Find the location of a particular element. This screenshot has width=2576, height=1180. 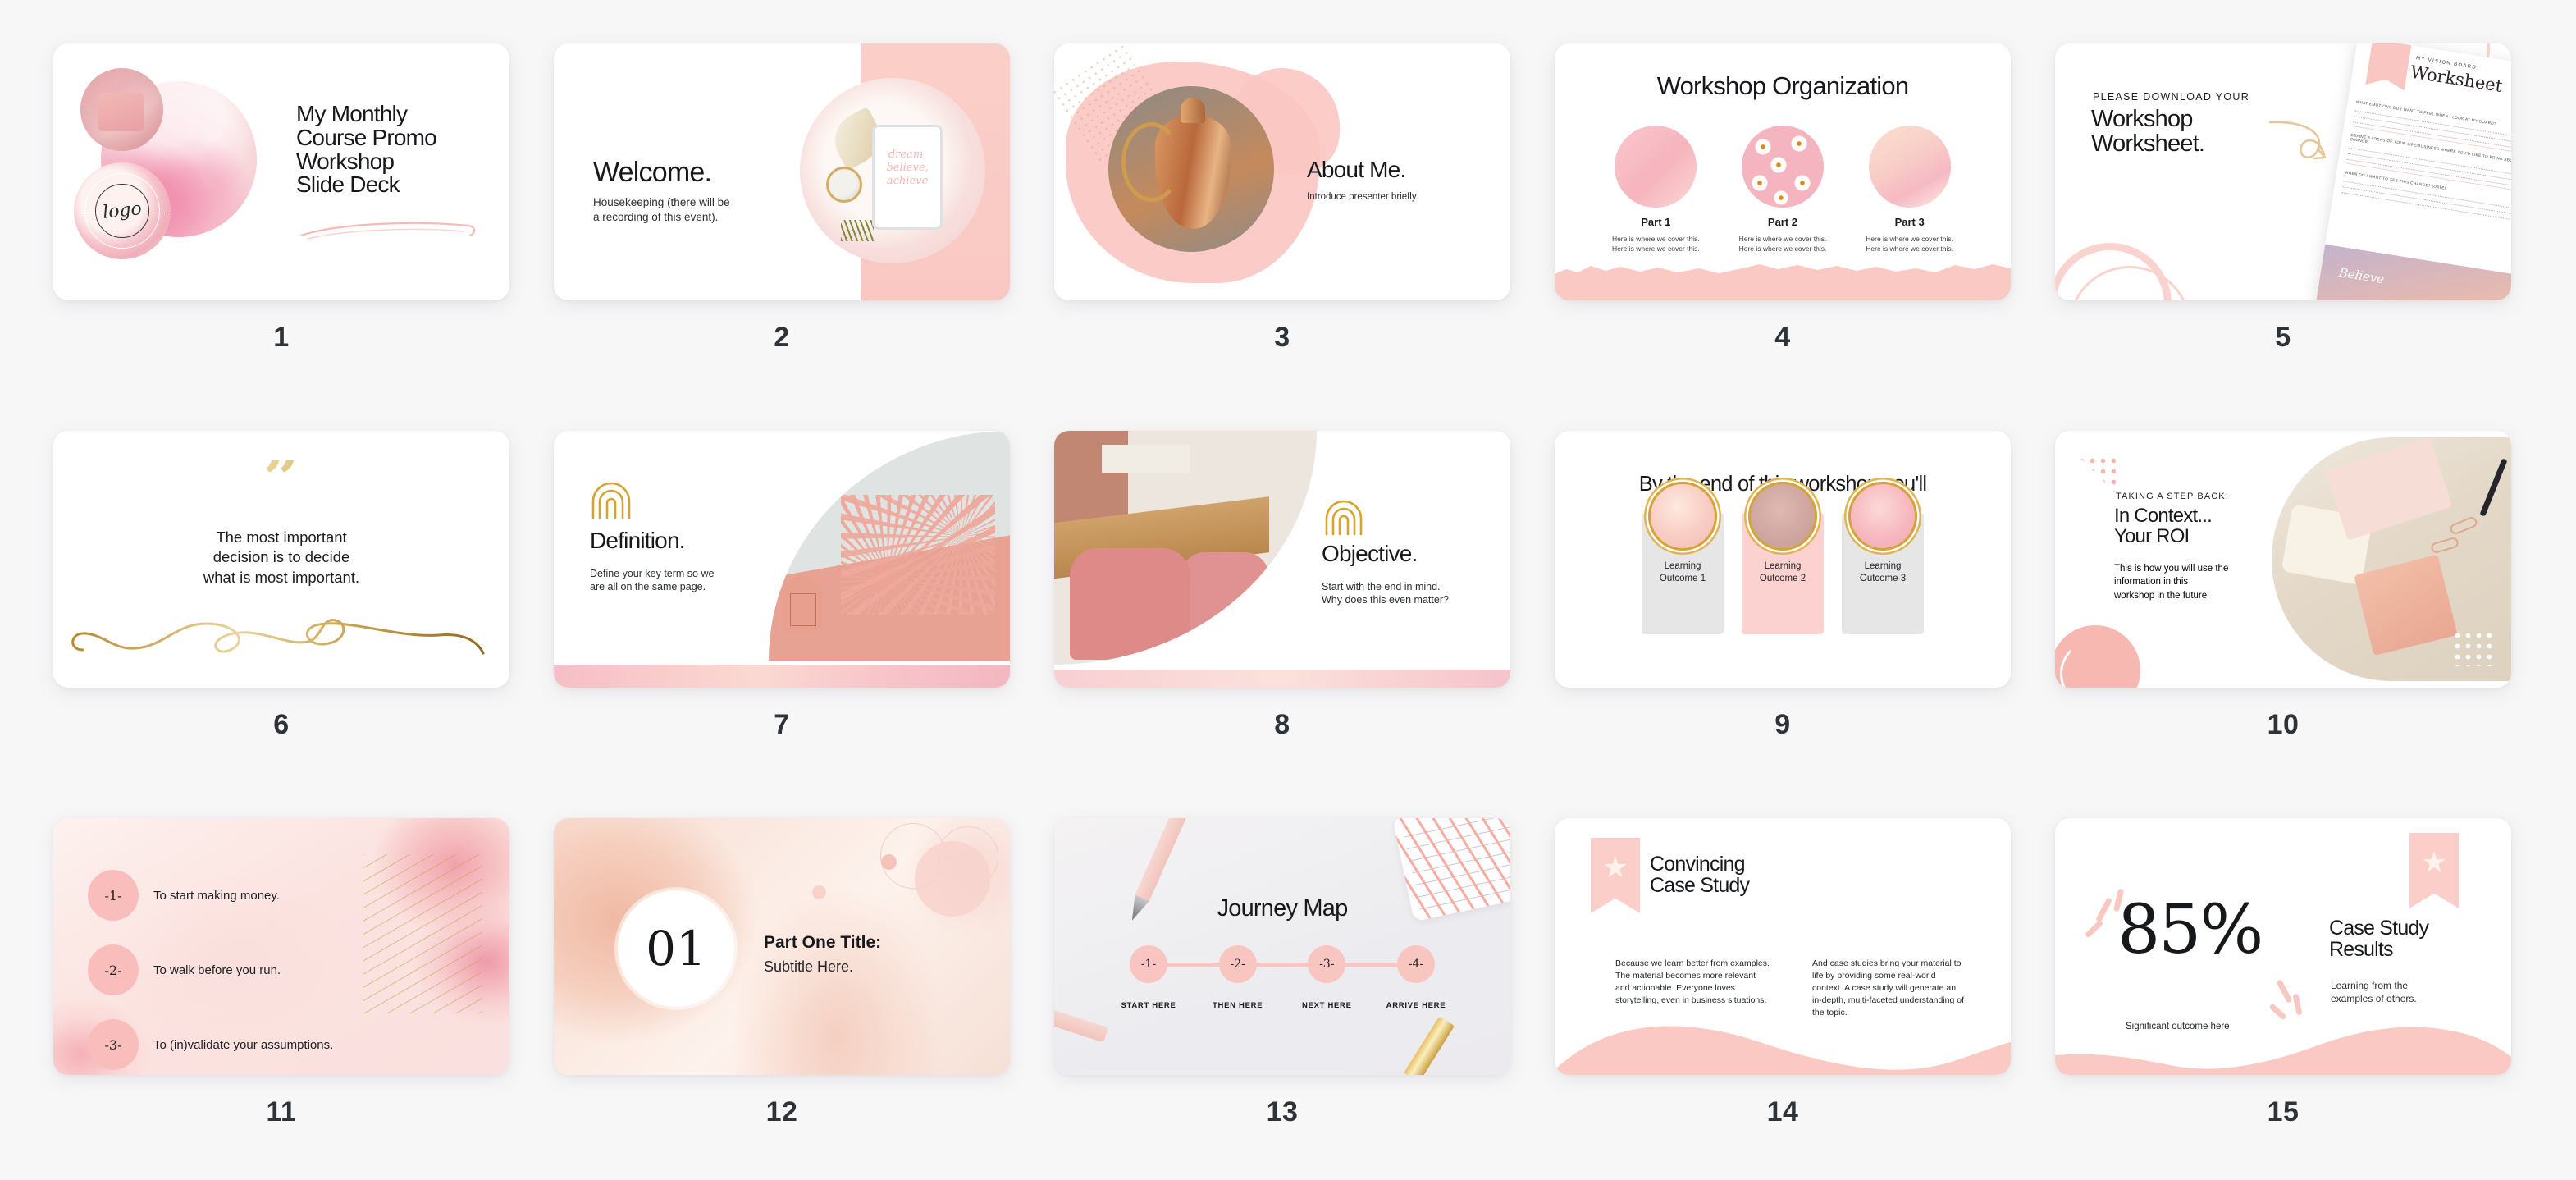

slide-cell-12: 01 Part One Title: Subtitle Here. 12 is located at coordinates (782, 999).